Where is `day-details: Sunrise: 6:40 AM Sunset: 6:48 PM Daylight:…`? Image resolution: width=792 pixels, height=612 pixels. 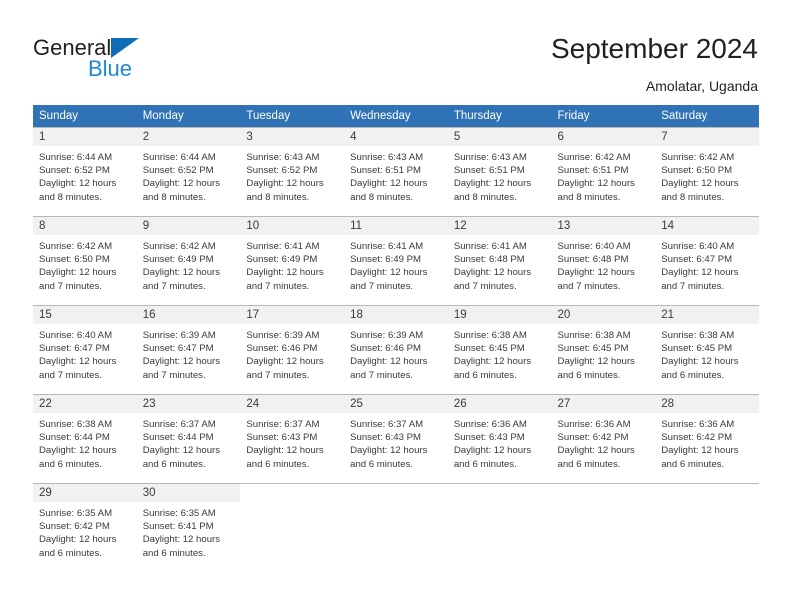 day-details: Sunrise: 6:40 AM Sunset: 6:48 PM Daylight:… is located at coordinates (604, 264).